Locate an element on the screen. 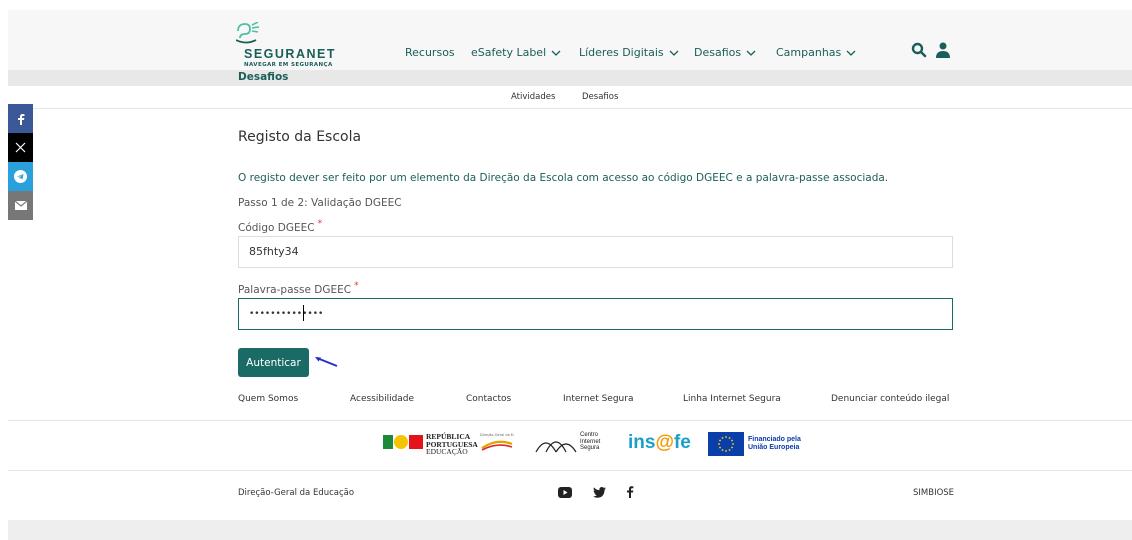 The width and height of the screenshot is (1132, 540). nav-label: Líderes Digitais is located at coordinates (621, 52).